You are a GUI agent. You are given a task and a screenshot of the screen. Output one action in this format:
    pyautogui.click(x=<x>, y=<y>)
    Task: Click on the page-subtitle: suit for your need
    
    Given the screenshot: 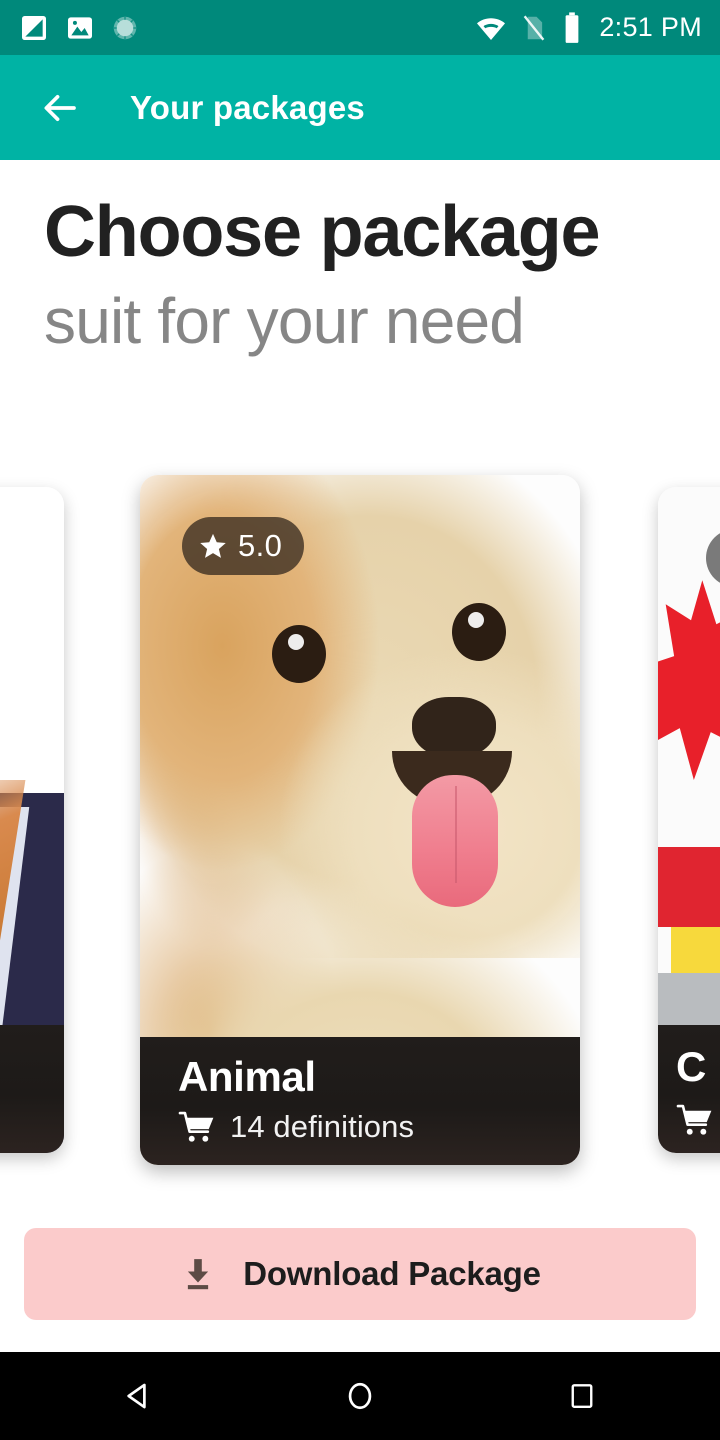 What is the action you would take?
    pyautogui.click(x=284, y=320)
    